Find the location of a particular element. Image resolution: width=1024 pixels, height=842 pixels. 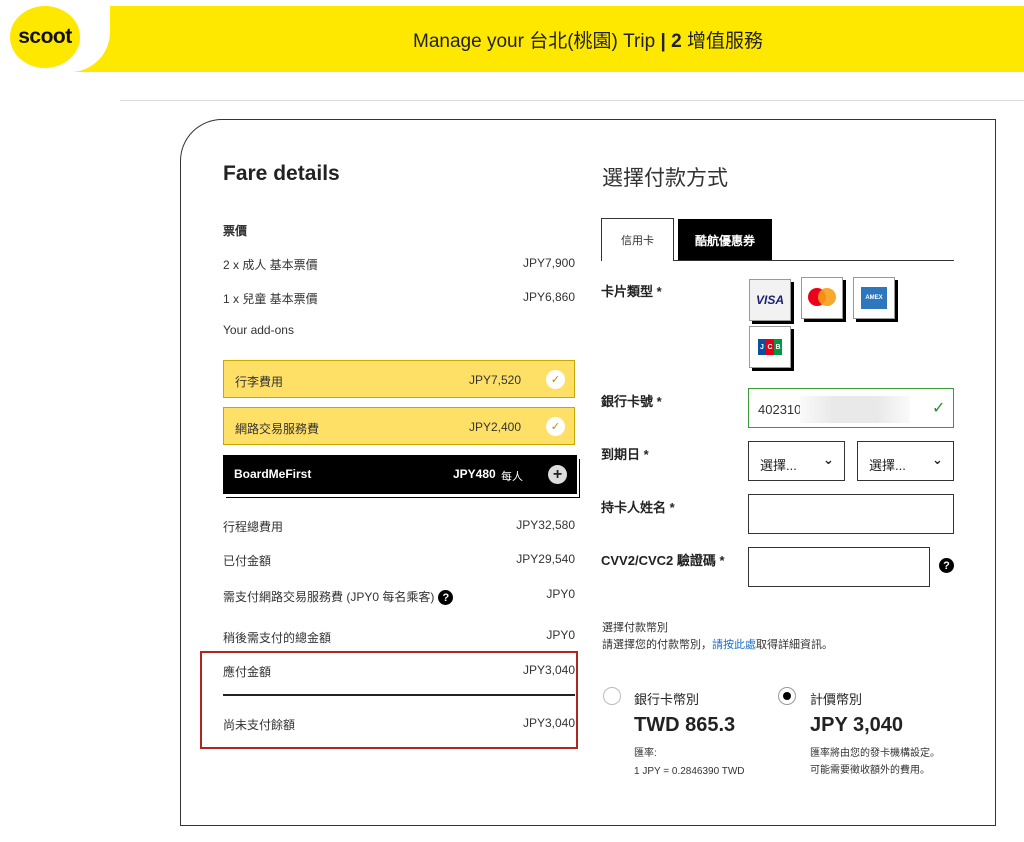

title-city: 台北(桃園) is located at coordinates (573, 41).